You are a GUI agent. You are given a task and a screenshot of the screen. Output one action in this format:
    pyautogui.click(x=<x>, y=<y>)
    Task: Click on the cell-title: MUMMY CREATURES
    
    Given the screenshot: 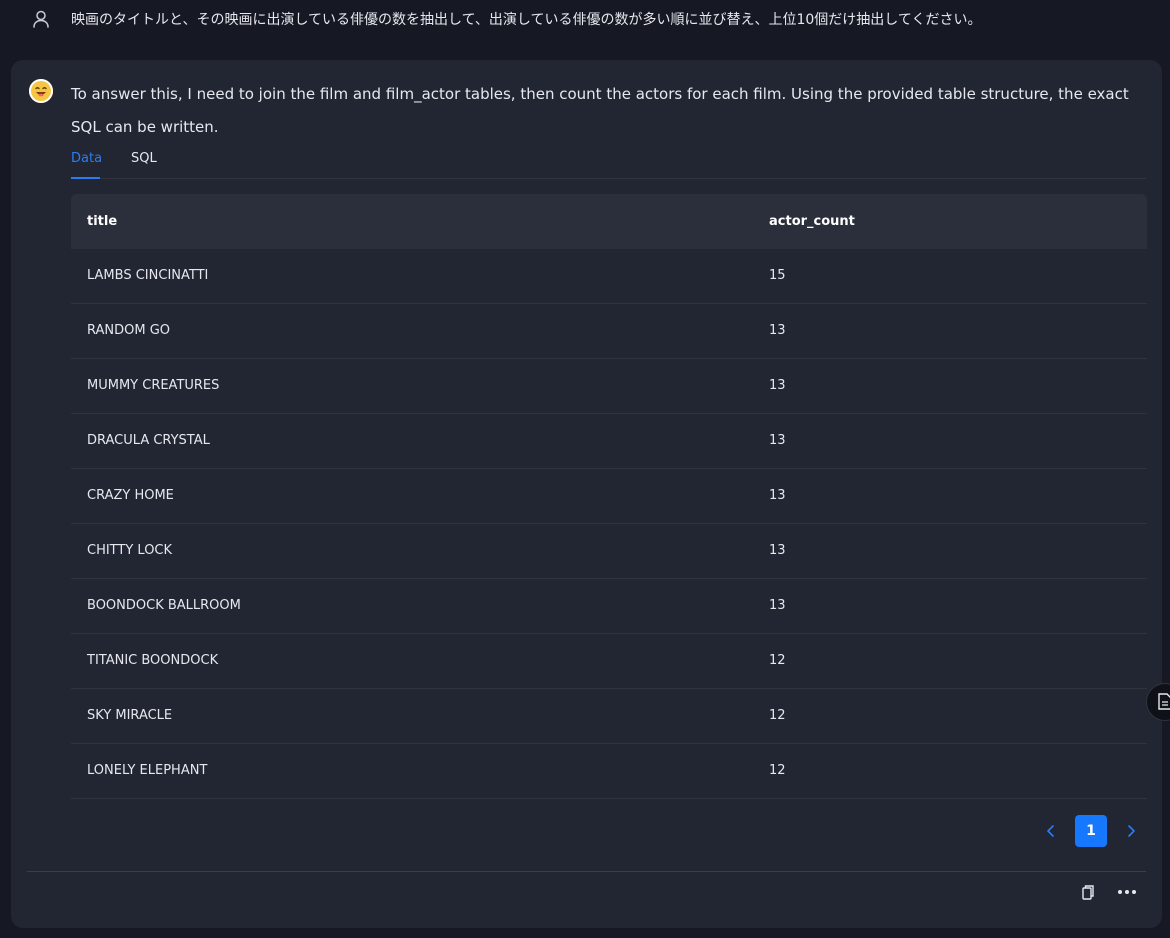 What is the action you would take?
    pyautogui.click(x=153, y=385)
    